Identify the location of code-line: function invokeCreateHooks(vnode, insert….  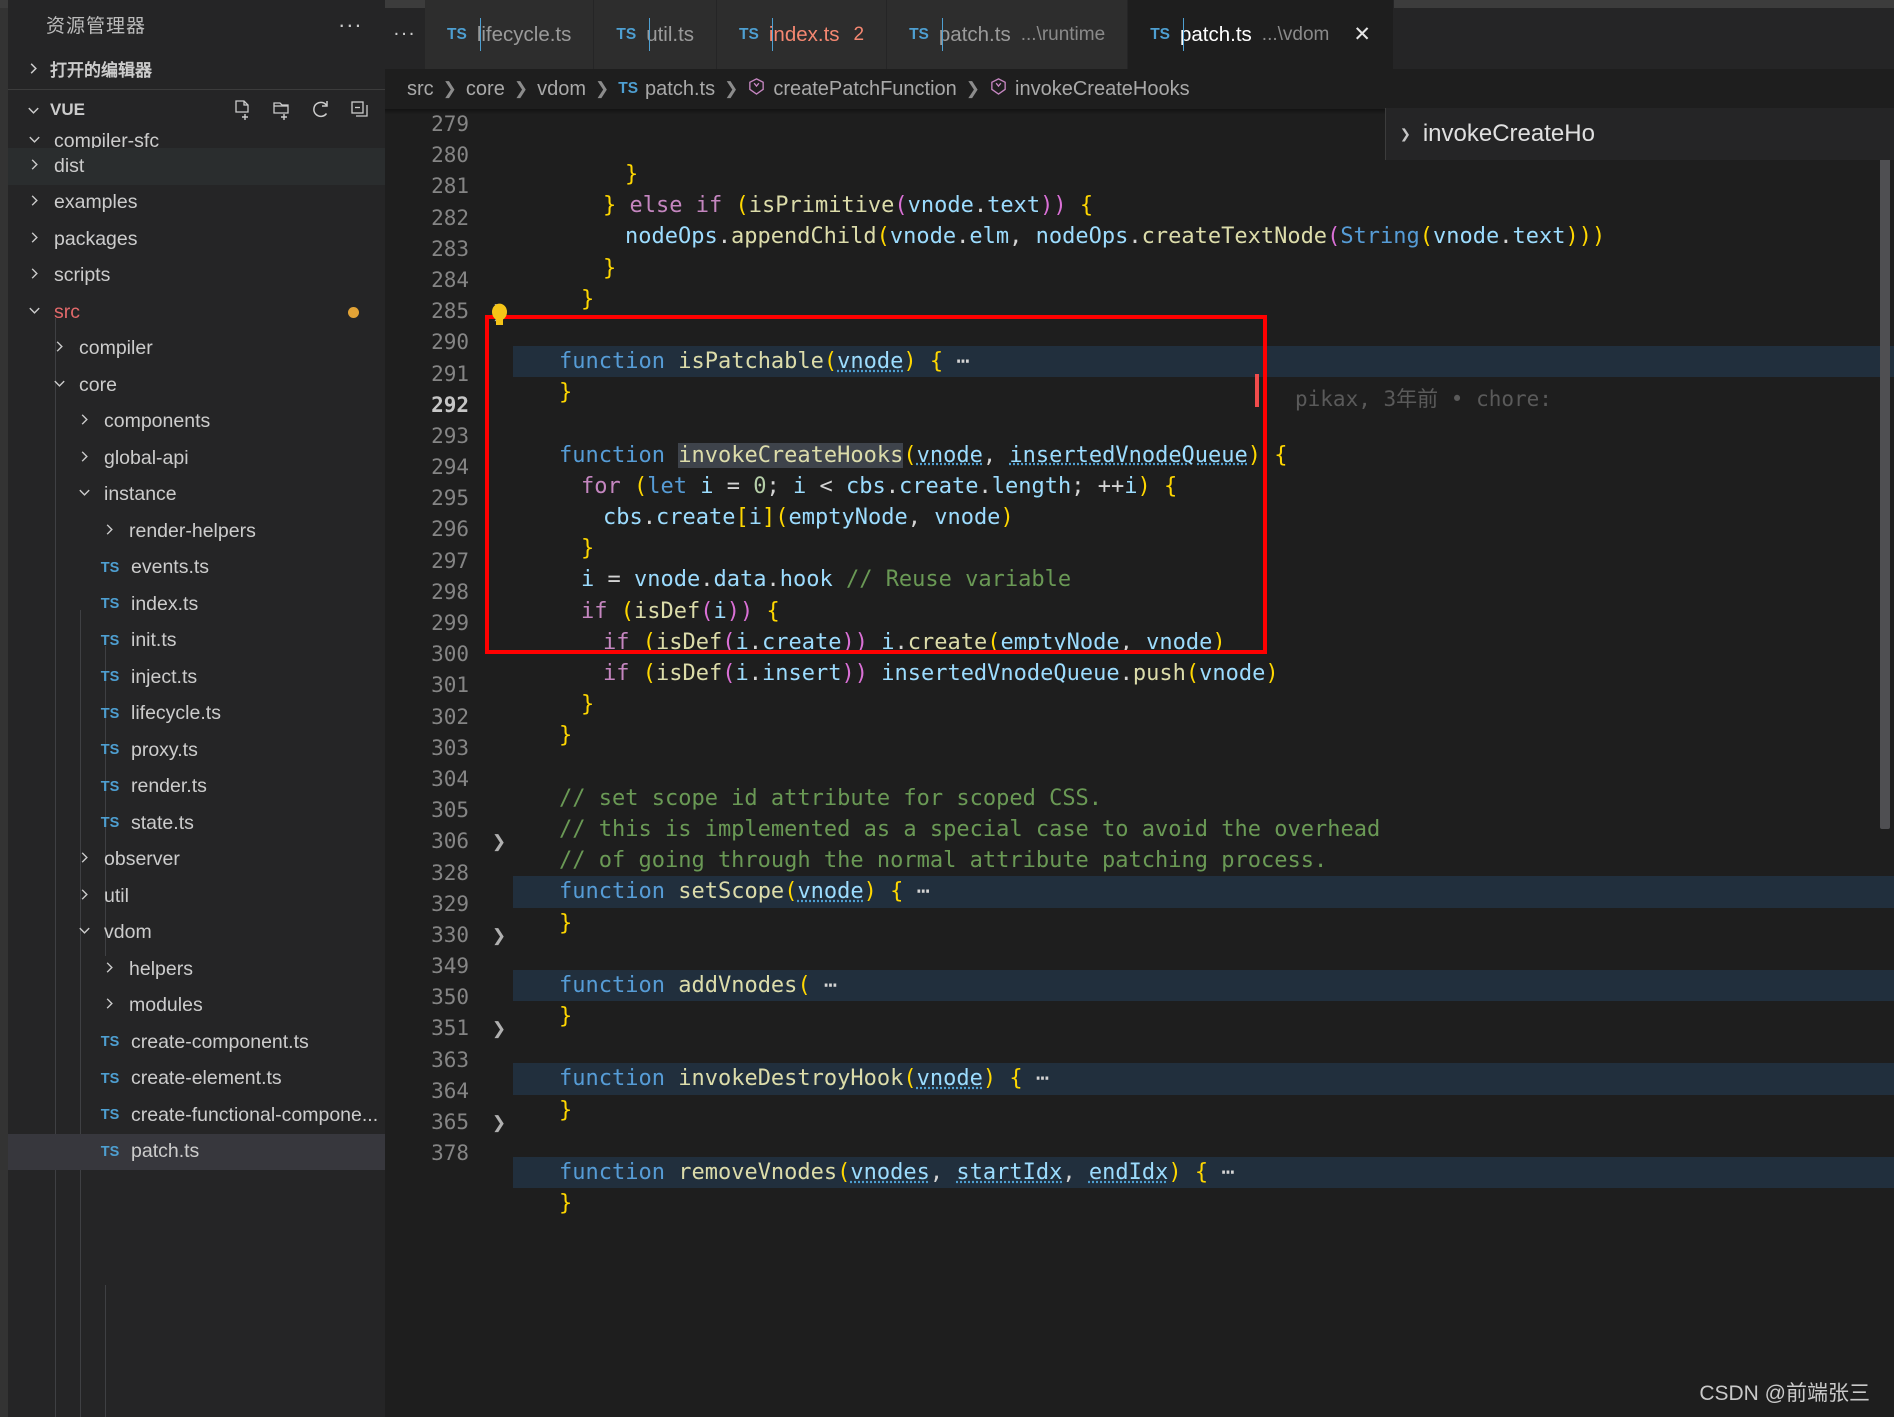
(1203, 455).